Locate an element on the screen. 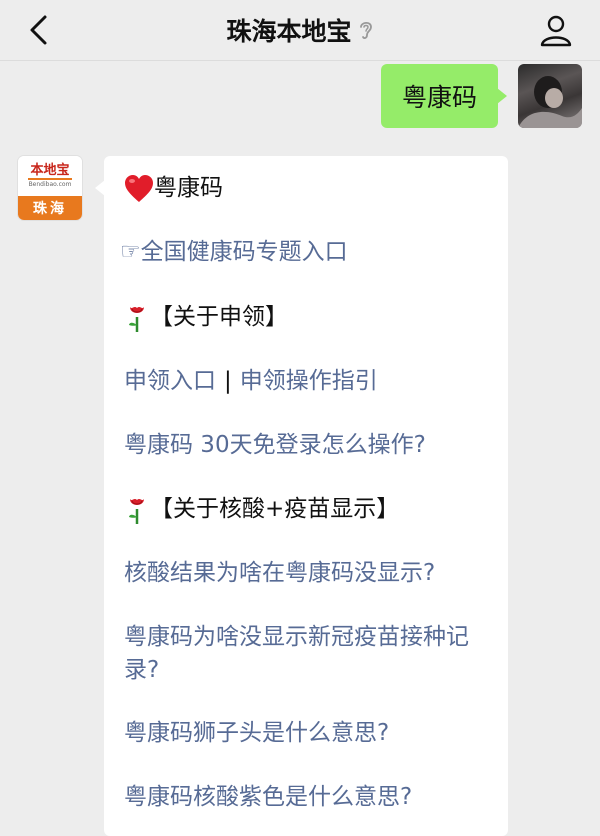 The height and width of the screenshot is (836, 600). apply-links-line: 申领入口 | 申领操作指引 is located at coordinates (251, 381).